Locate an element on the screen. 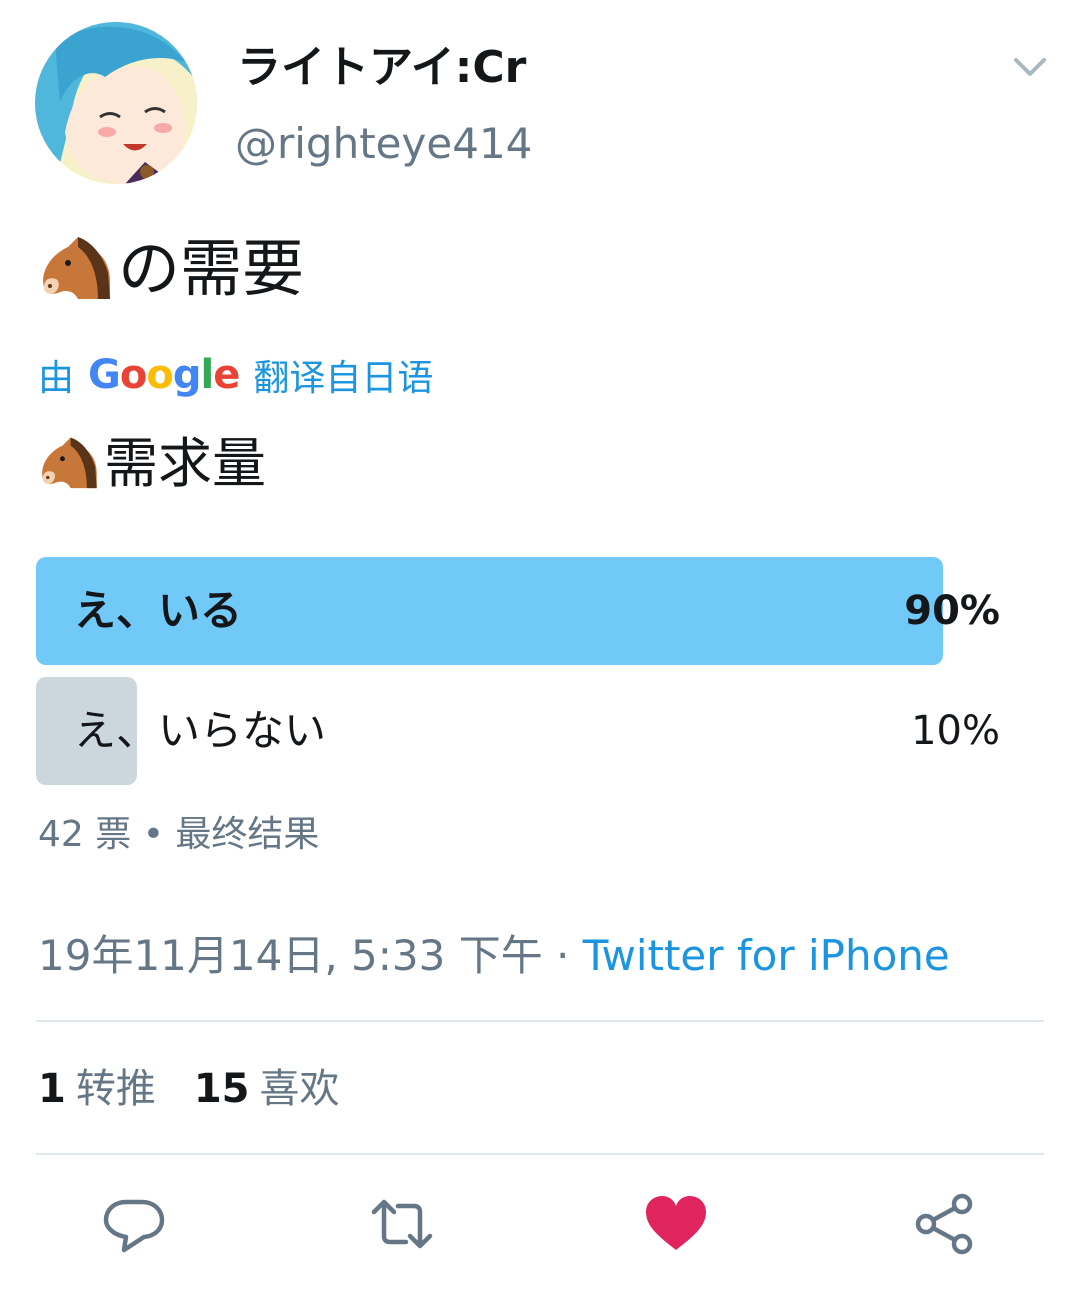 This screenshot has width=1080, height=1299. chevron-down-icon is located at coordinates (1030, 67).